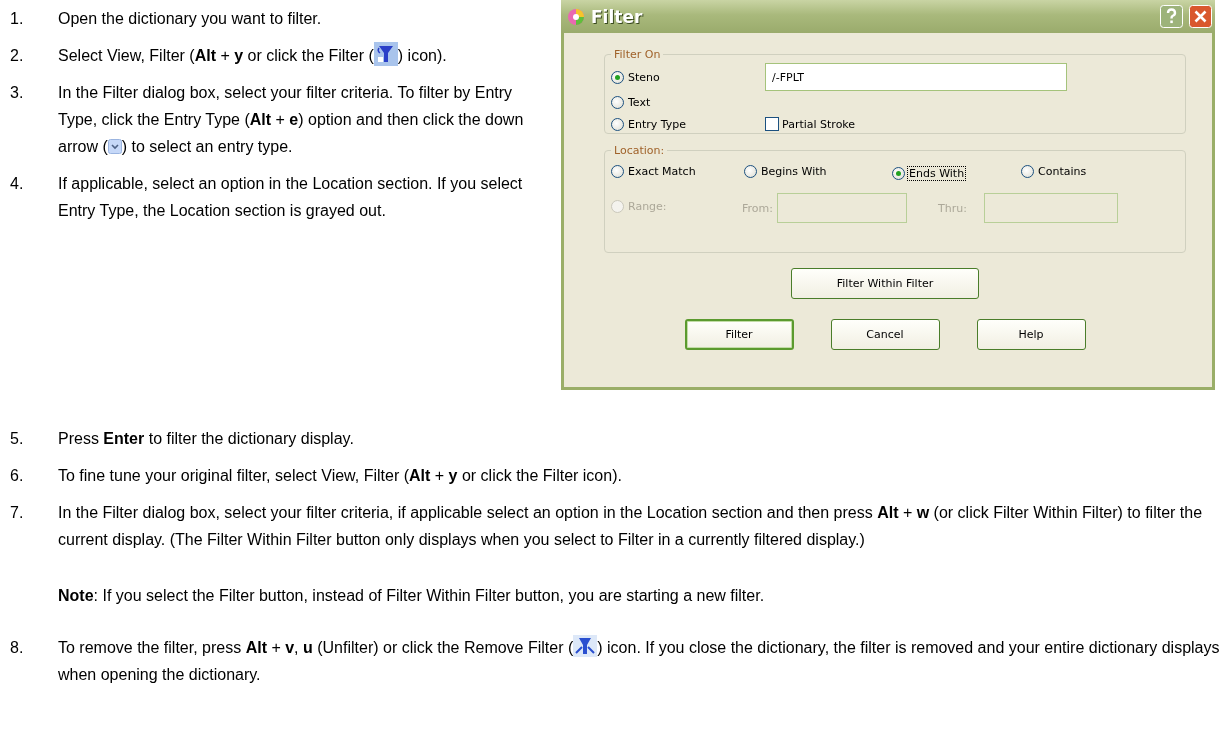 The width and height of the screenshot is (1227, 748). Describe the element at coordinates (929, 173) in the screenshot. I see `radio-option: Ends With` at that location.